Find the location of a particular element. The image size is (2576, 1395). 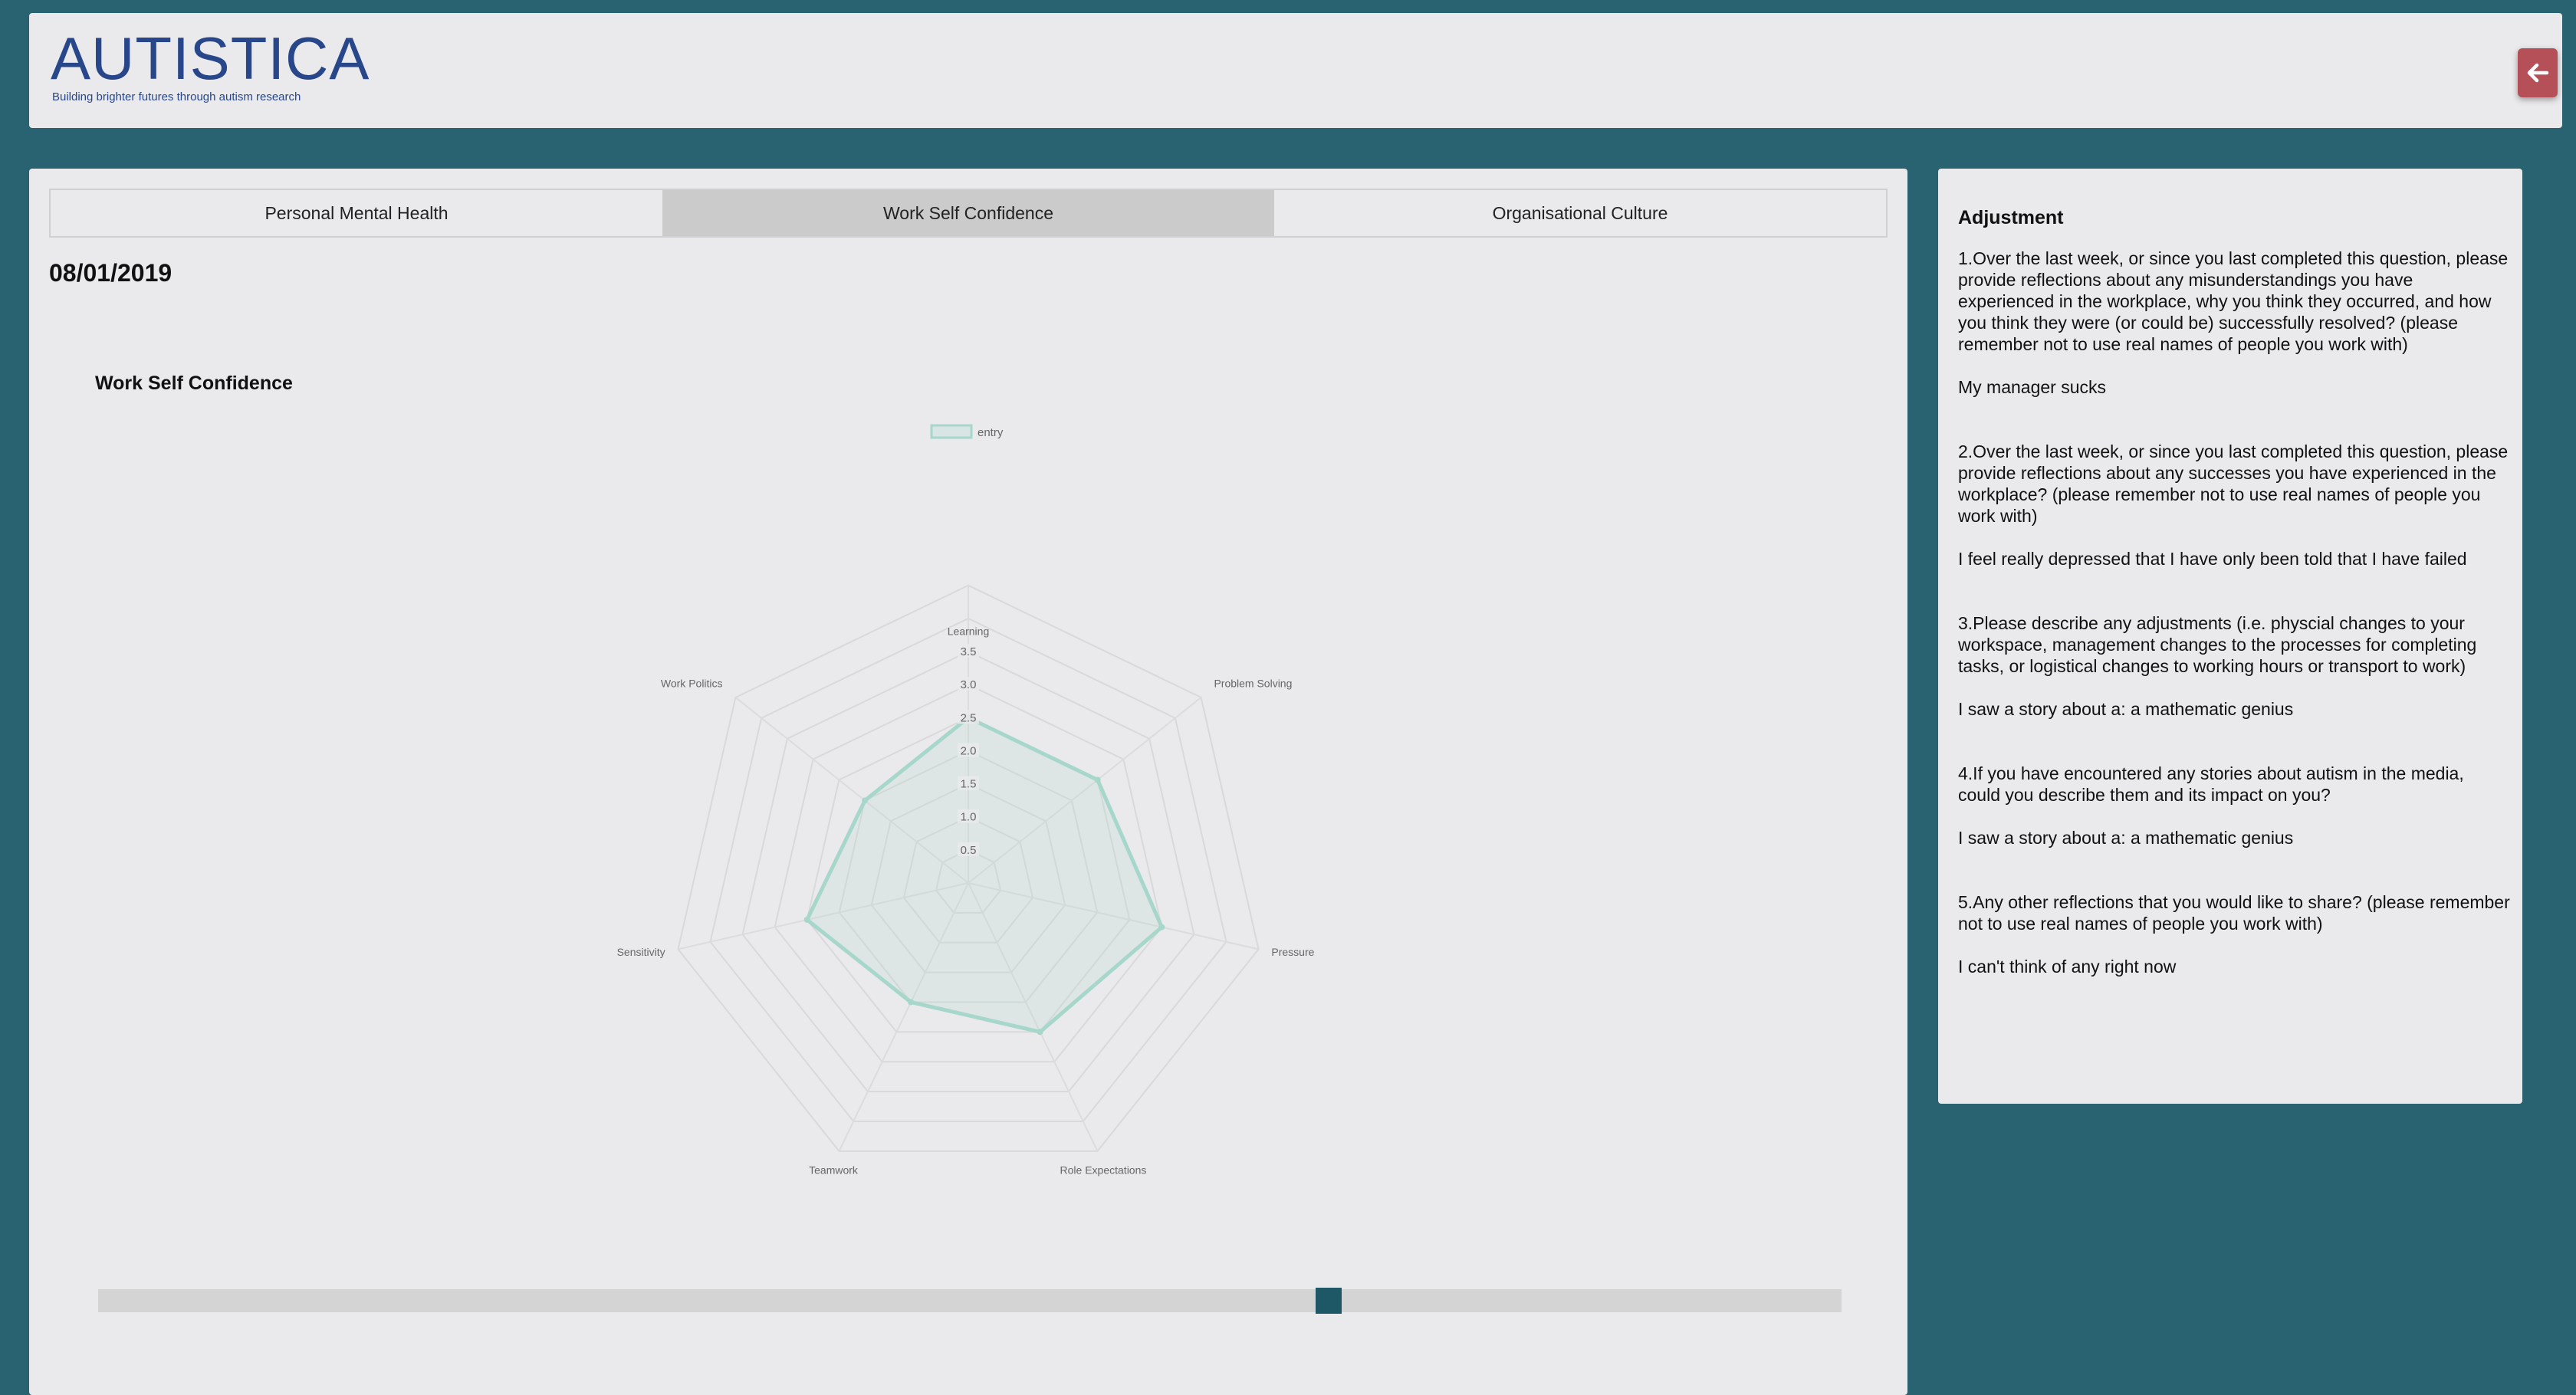

timeline-slider-thumb is located at coordinates (1329, 1301).